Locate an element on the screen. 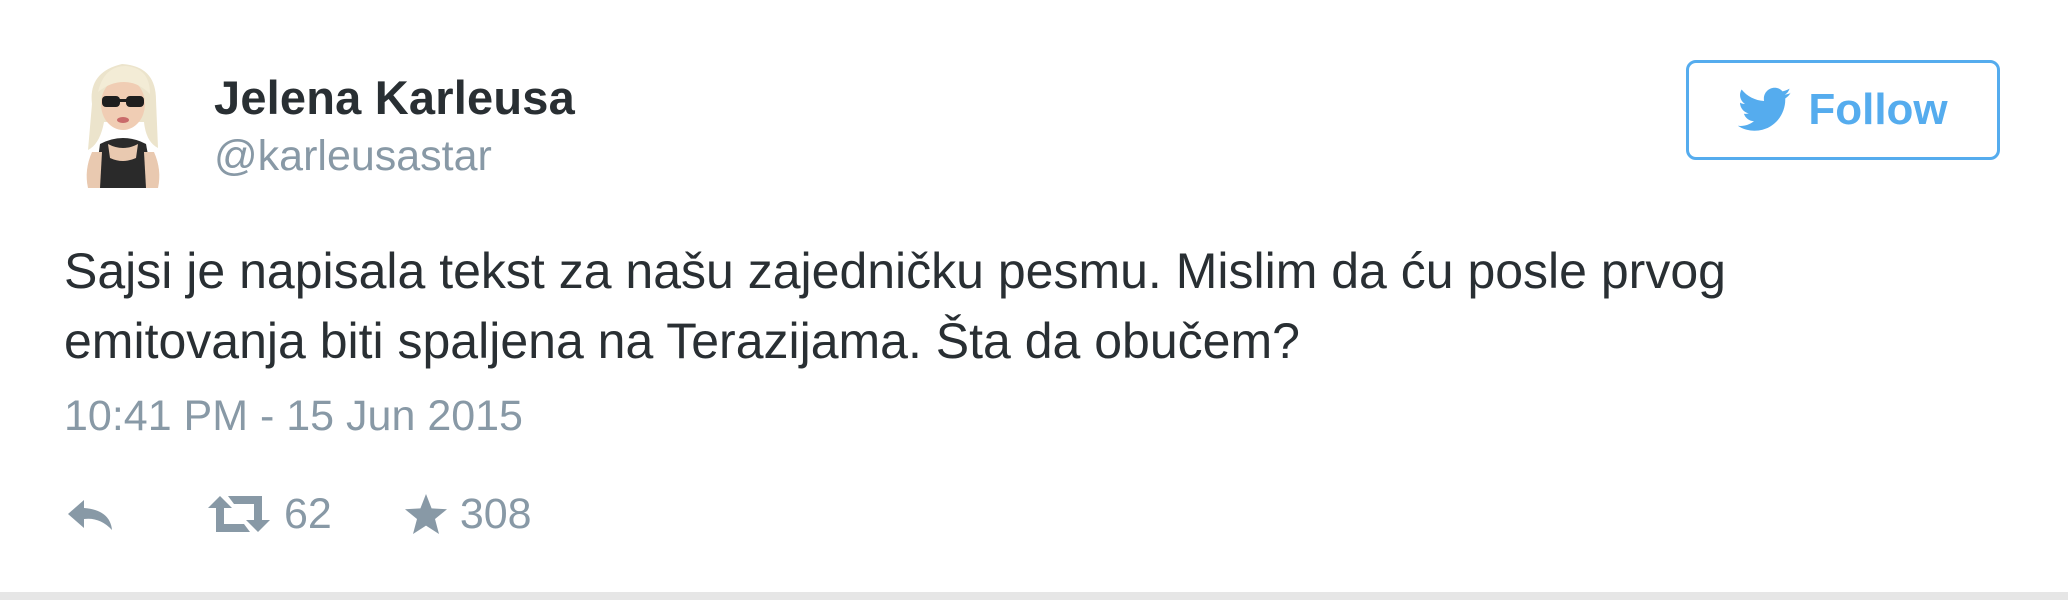 This screenshot has width=2068, height=600. follow-label: Follow is located at coordinates (1878, 109).